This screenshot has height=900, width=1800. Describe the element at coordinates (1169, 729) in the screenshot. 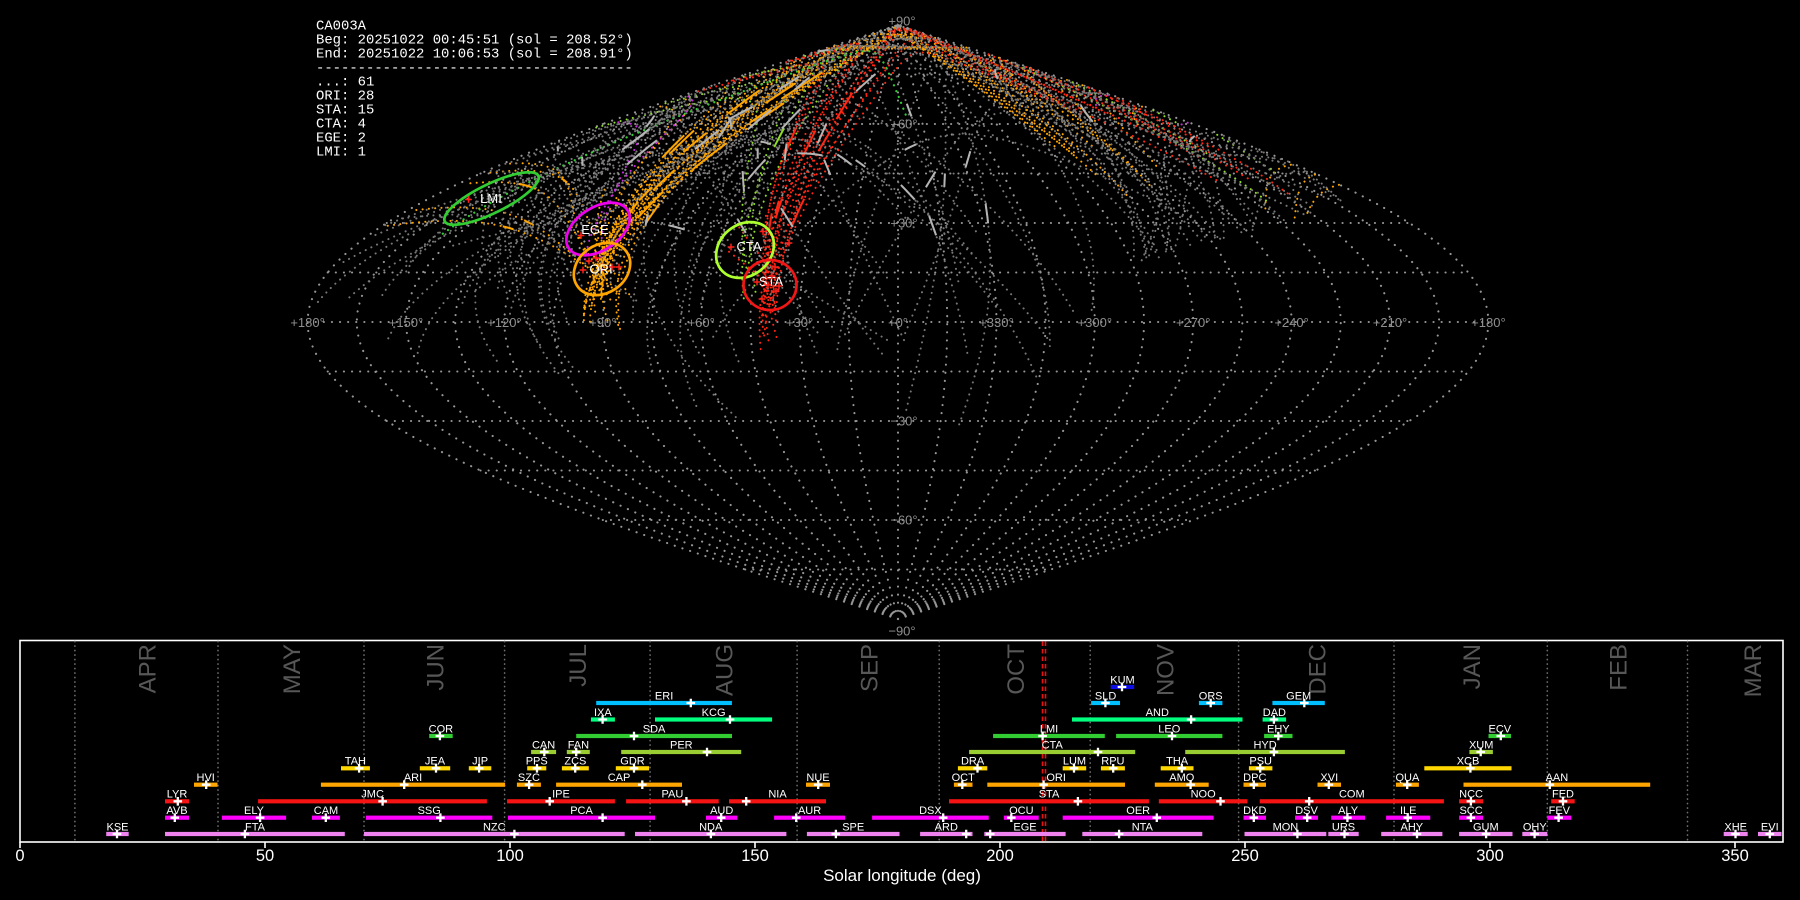

I see `svg-text: LEO` at that location.